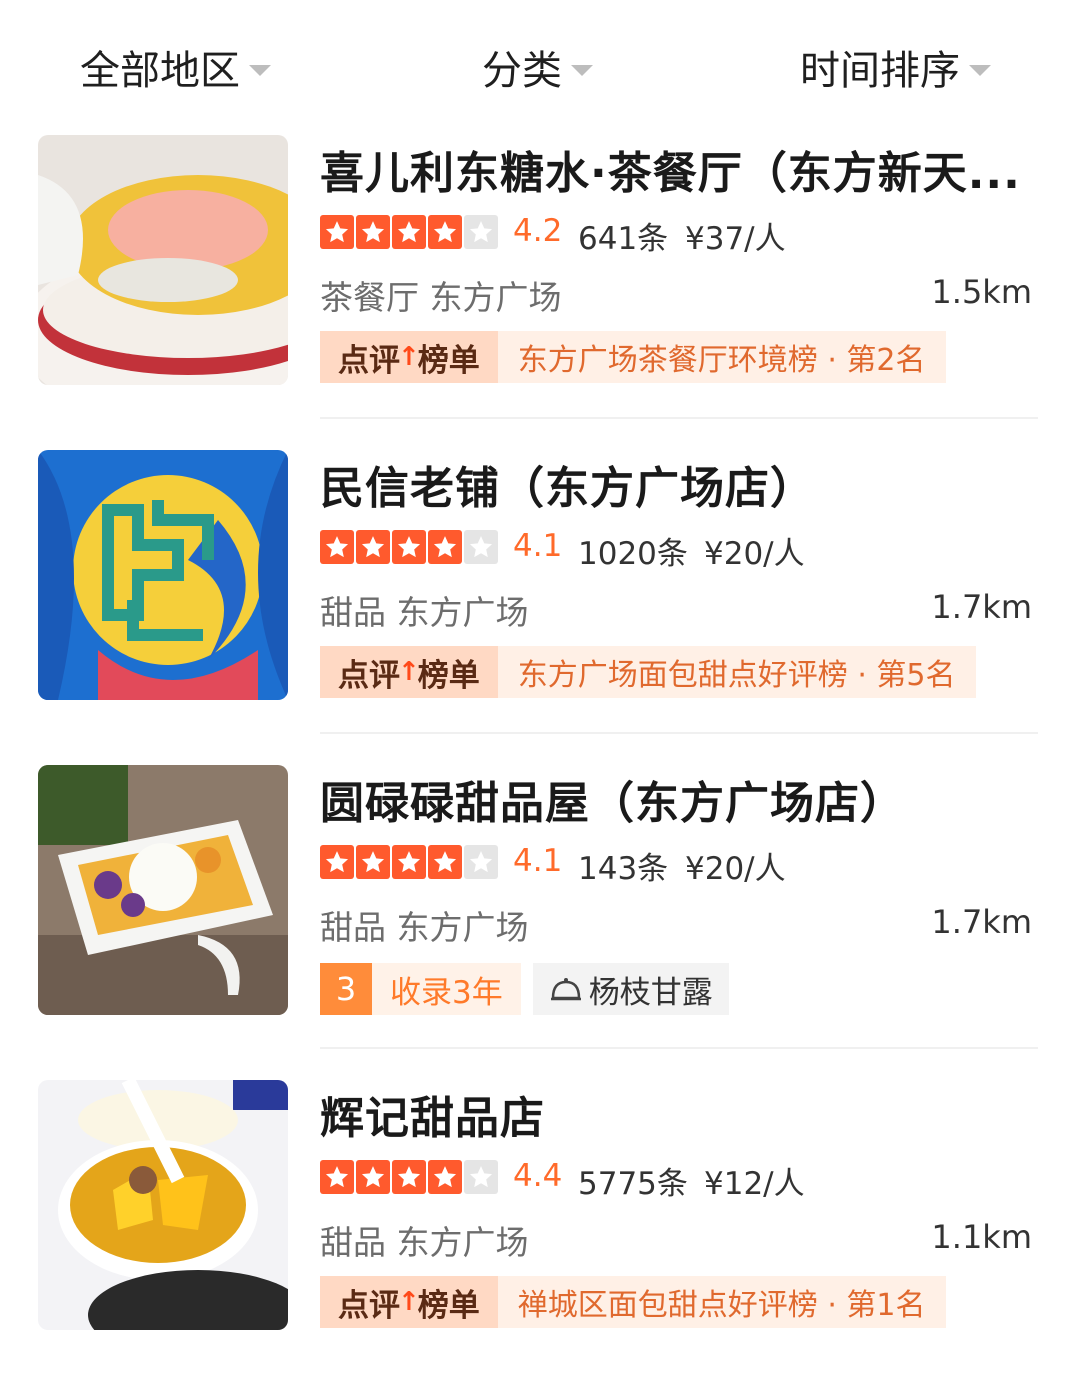 This screenshot has height=1395, width=1076. What do you see at coordinates (538, 1176) in the screenshot?
I see `rating-score: 4.4` at bounding box center [538, 1176].